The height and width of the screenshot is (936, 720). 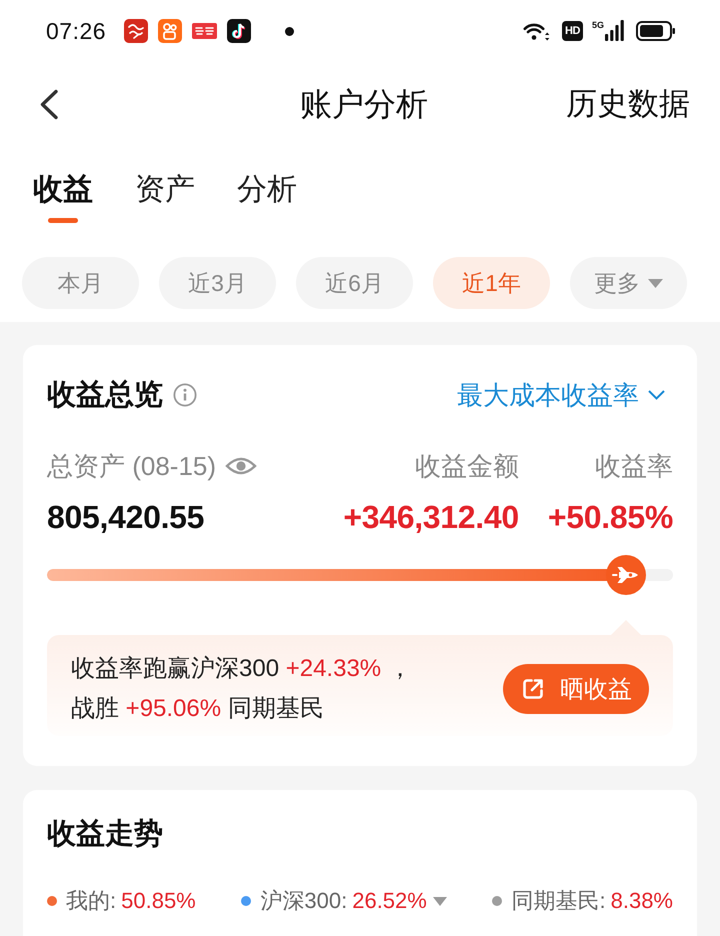 I want to click on stat-value: +50.85%, so click(x=610, y=517).